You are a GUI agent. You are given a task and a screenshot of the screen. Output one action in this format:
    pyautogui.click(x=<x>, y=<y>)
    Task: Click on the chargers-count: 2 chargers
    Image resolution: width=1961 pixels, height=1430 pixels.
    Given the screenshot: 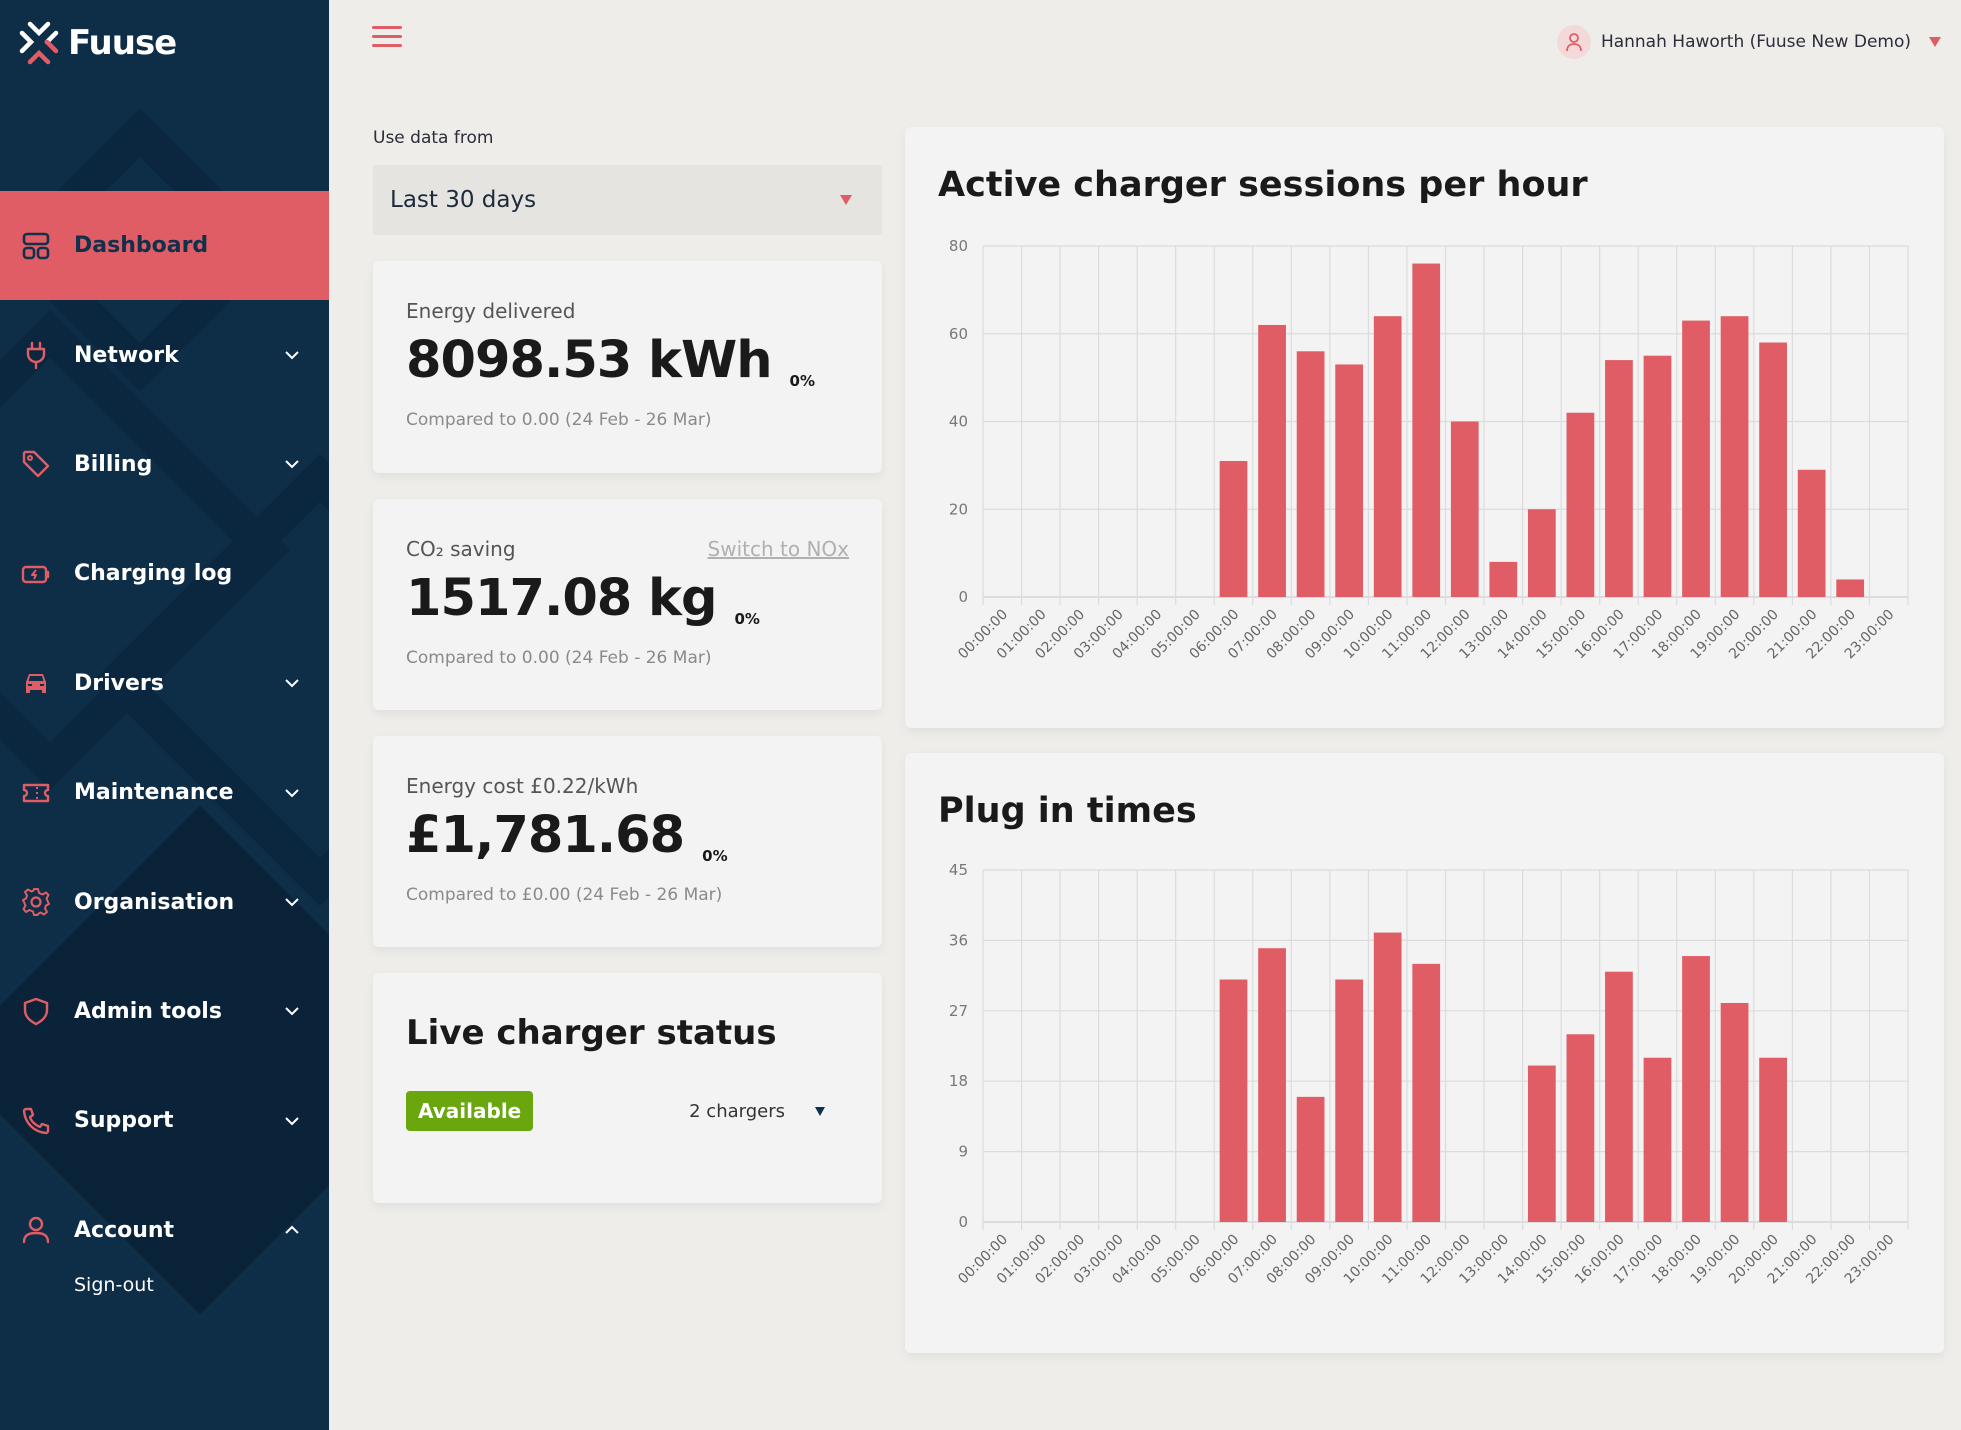 What is the action you would take?
    pyautogui.click(x=737, y=1111)
    